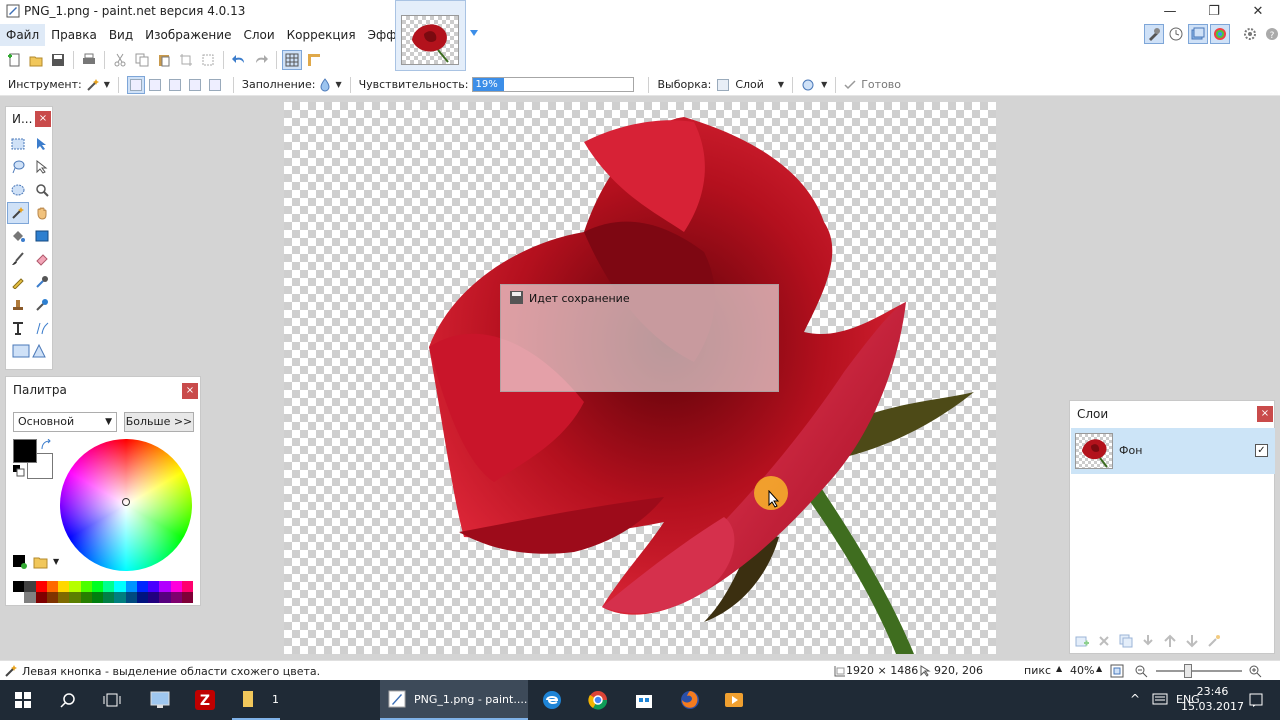 The width and height of the screenshot is (1280, 720). What do you see at coordinates (74, 35) in the screenshot?
I see `menu-edit: Правка` at bounding box center [74, 35].